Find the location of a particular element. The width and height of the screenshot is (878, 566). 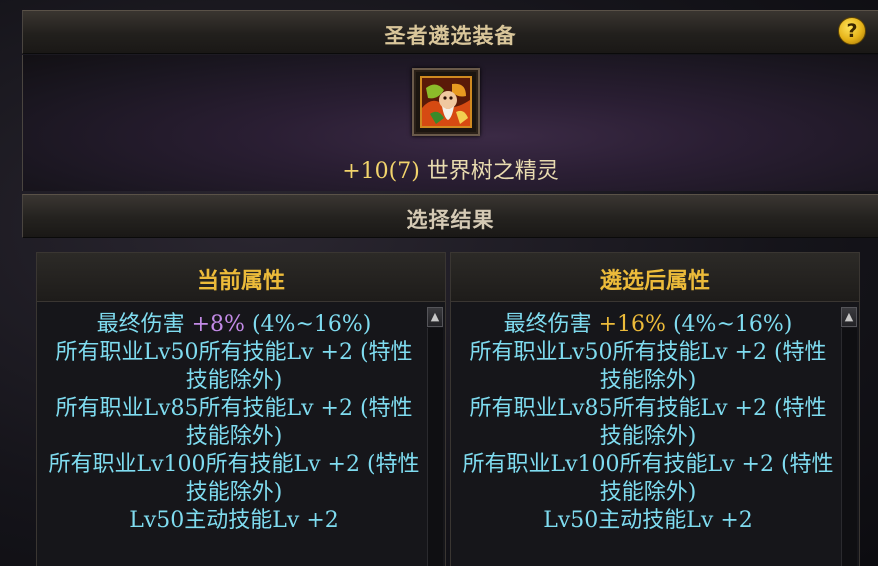

final-damage-value: +16% is located at coordinates (632, 324).